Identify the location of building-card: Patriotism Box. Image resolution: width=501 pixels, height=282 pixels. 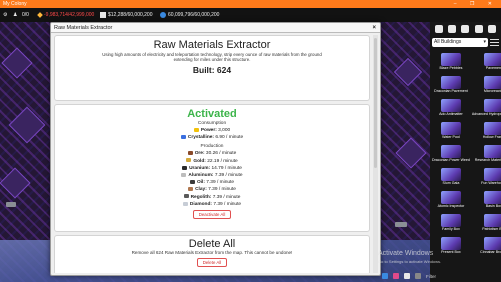
(486, 224).